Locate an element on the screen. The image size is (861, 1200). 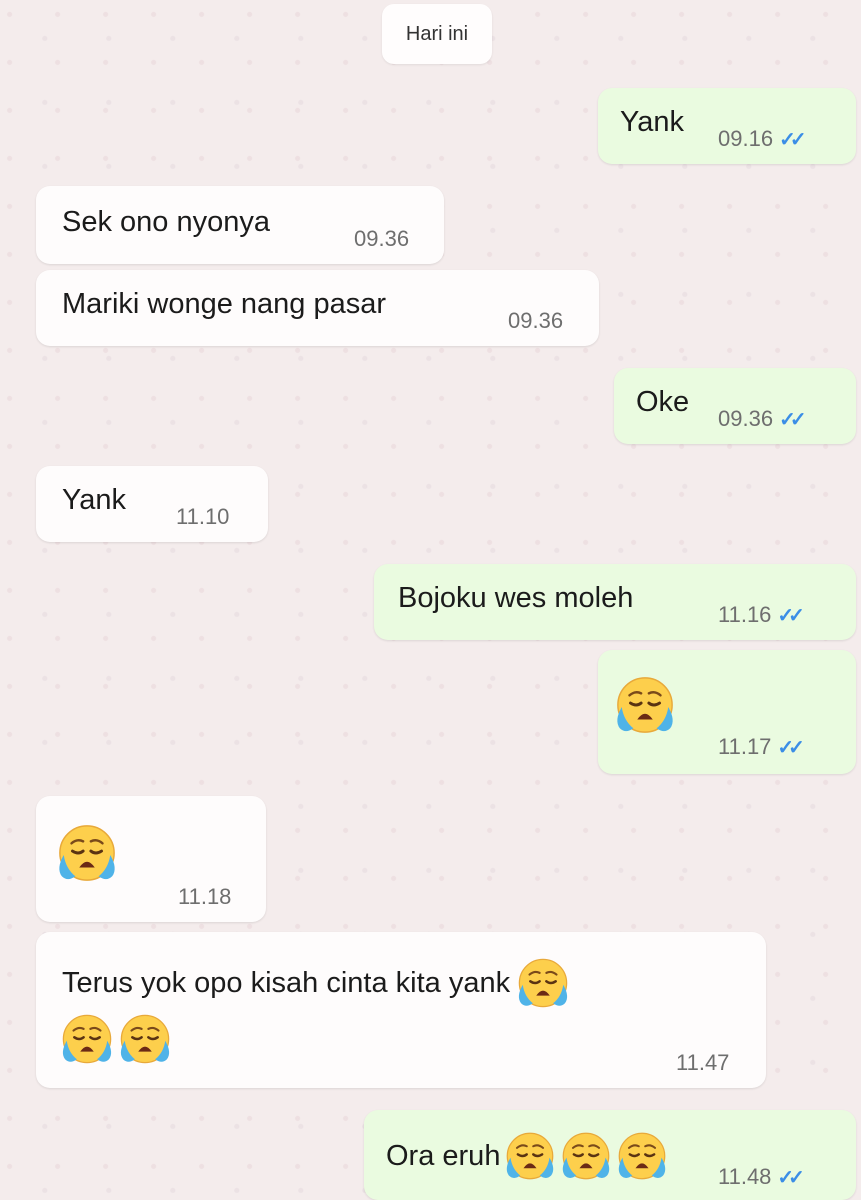
message-meta: 11.48 ✓✓ is located at coordinates (761, 1177).